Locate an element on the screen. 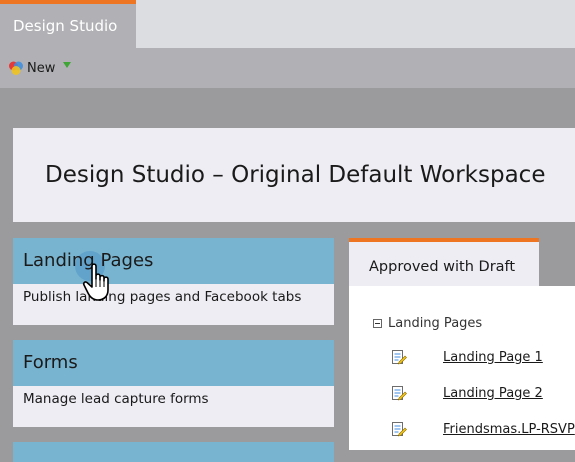 This screenshot has height=462, width=575. card-forms-body: Manage lead capture forms is located at coordinates (173, 406).